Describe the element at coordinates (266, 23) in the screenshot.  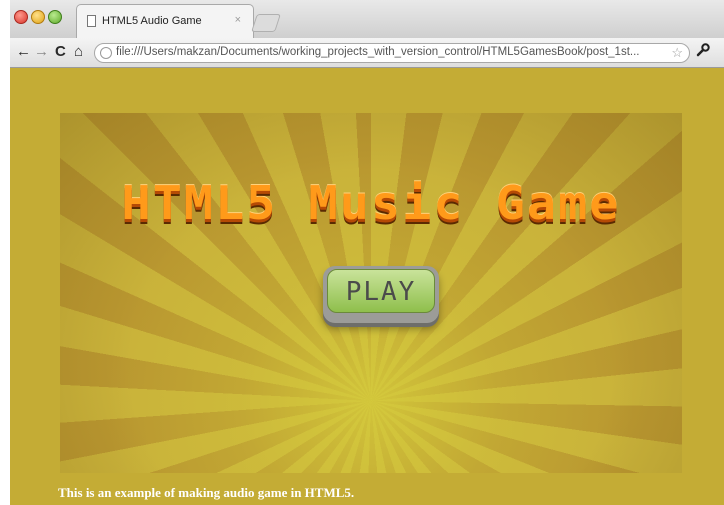
I see `new-tab-button` at that location.